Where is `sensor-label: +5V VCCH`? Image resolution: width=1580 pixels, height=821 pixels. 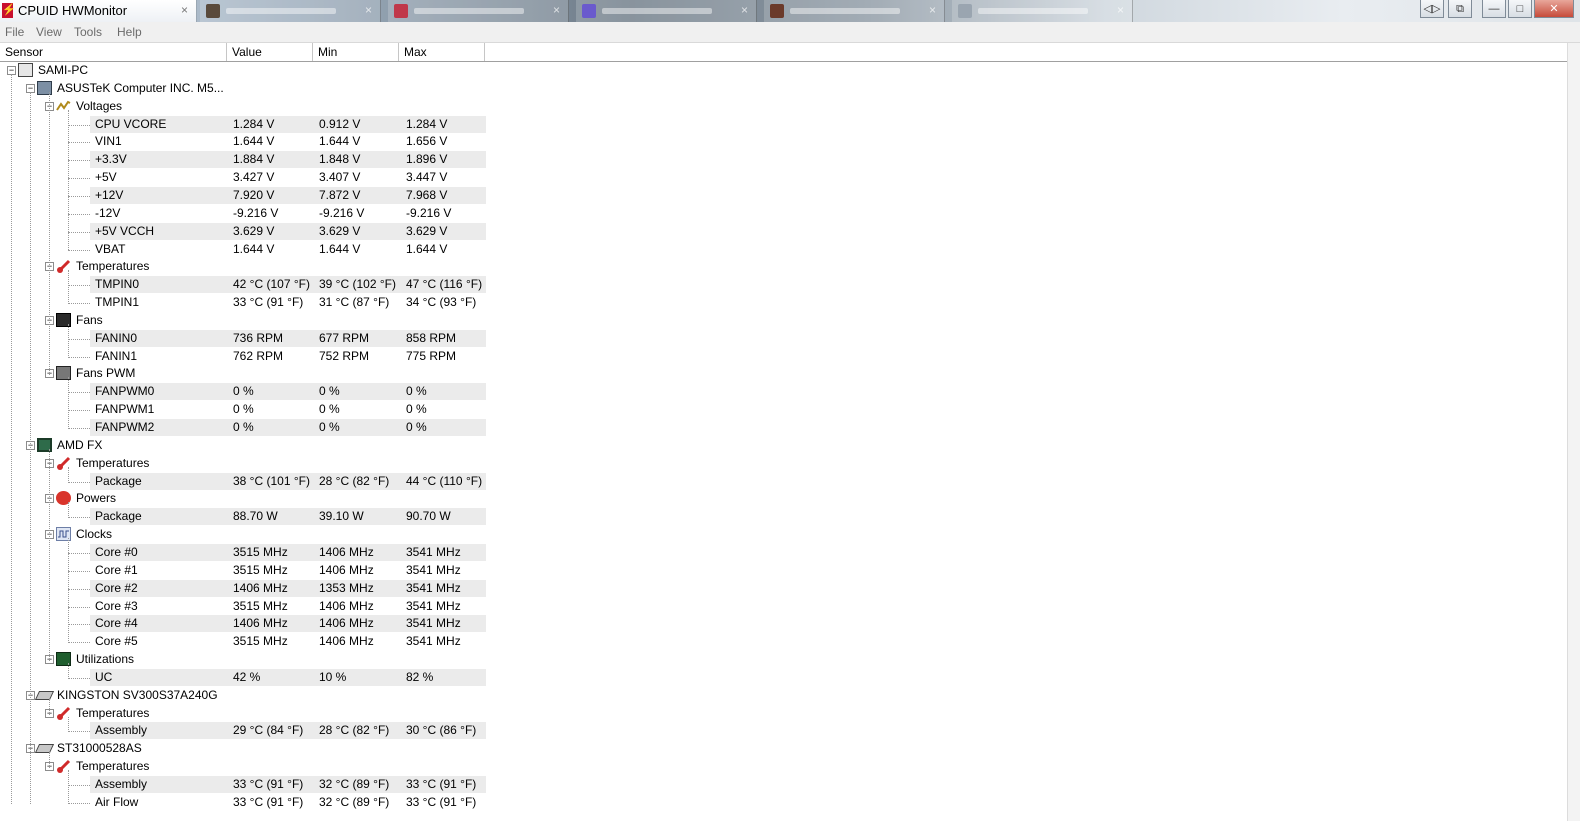
sensor-label: +5V VCCH is located at coordinates (125, 230).